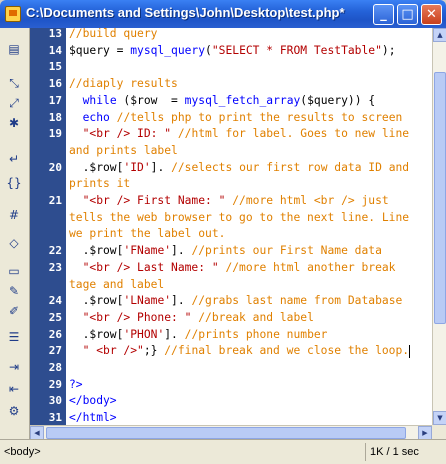 Image resolution: width=446 pixels, height=464 pixels. What do you see at coordinates (123, 84) in the screenshot?
I see `code-line: //diaply results` at bounding box center [123, 84].